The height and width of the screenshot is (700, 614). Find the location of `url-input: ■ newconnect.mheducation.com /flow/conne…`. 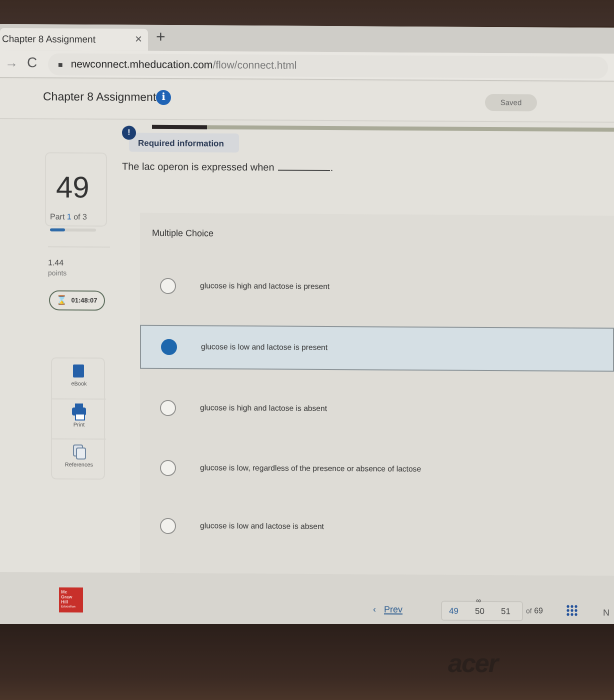

url-input: ■ newconnect.mheducation.com /flow/conne… is located at coordinates (328, 66).